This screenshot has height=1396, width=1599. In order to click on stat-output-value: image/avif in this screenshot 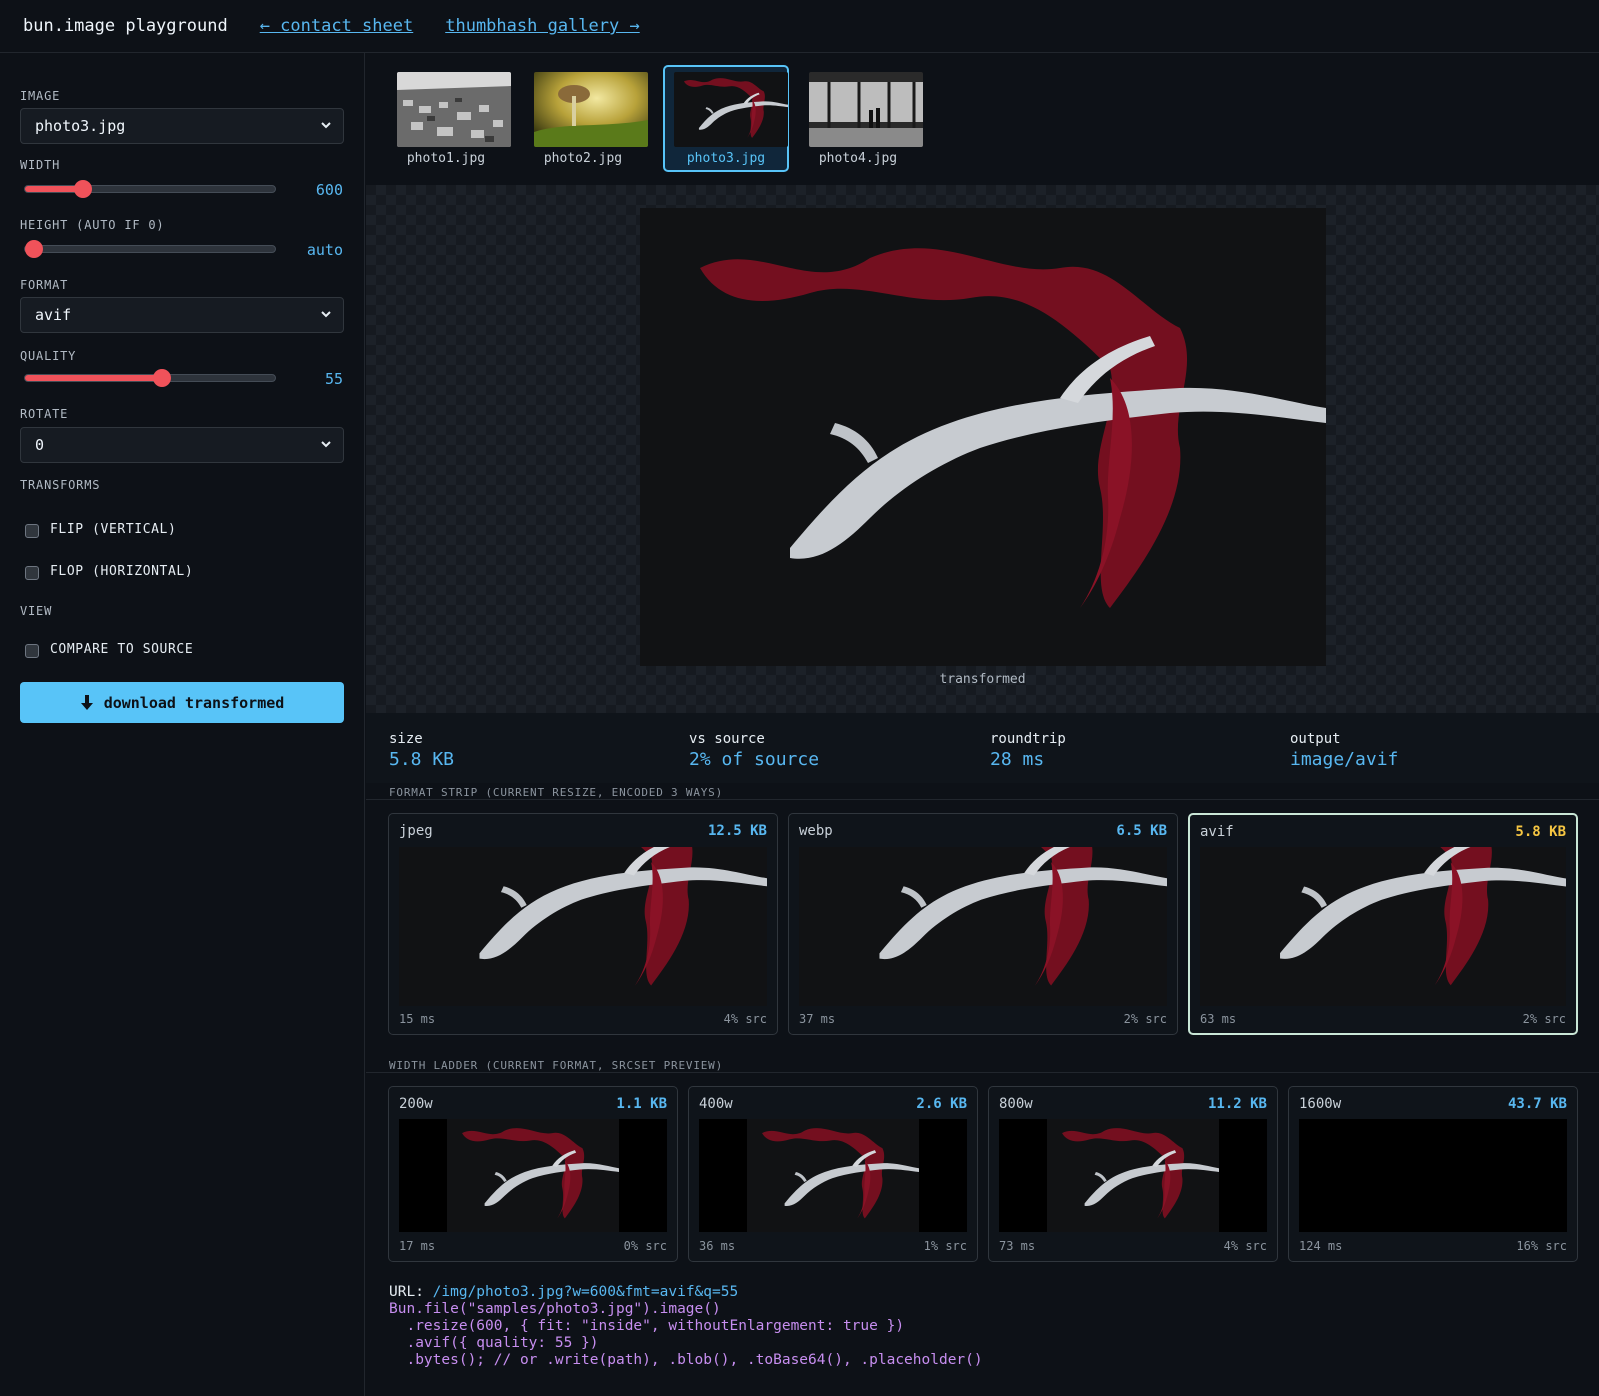, I will do `click(1344, 759)`.